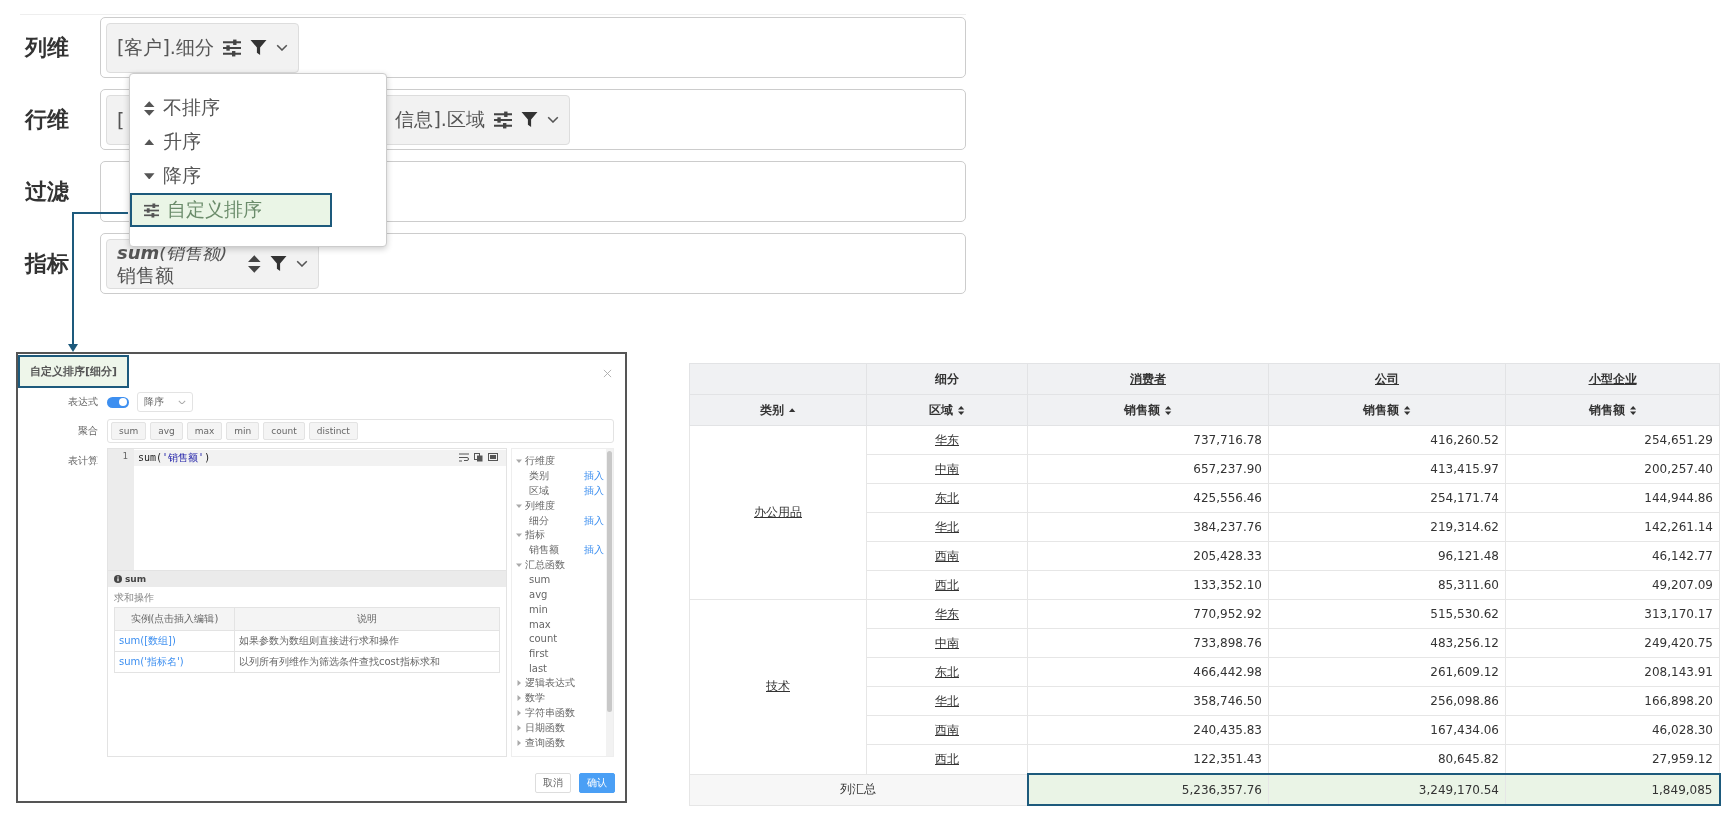  Describe the element at coordinates (566, 580) in the screenshot. I see `tree-item: sum` at that location.